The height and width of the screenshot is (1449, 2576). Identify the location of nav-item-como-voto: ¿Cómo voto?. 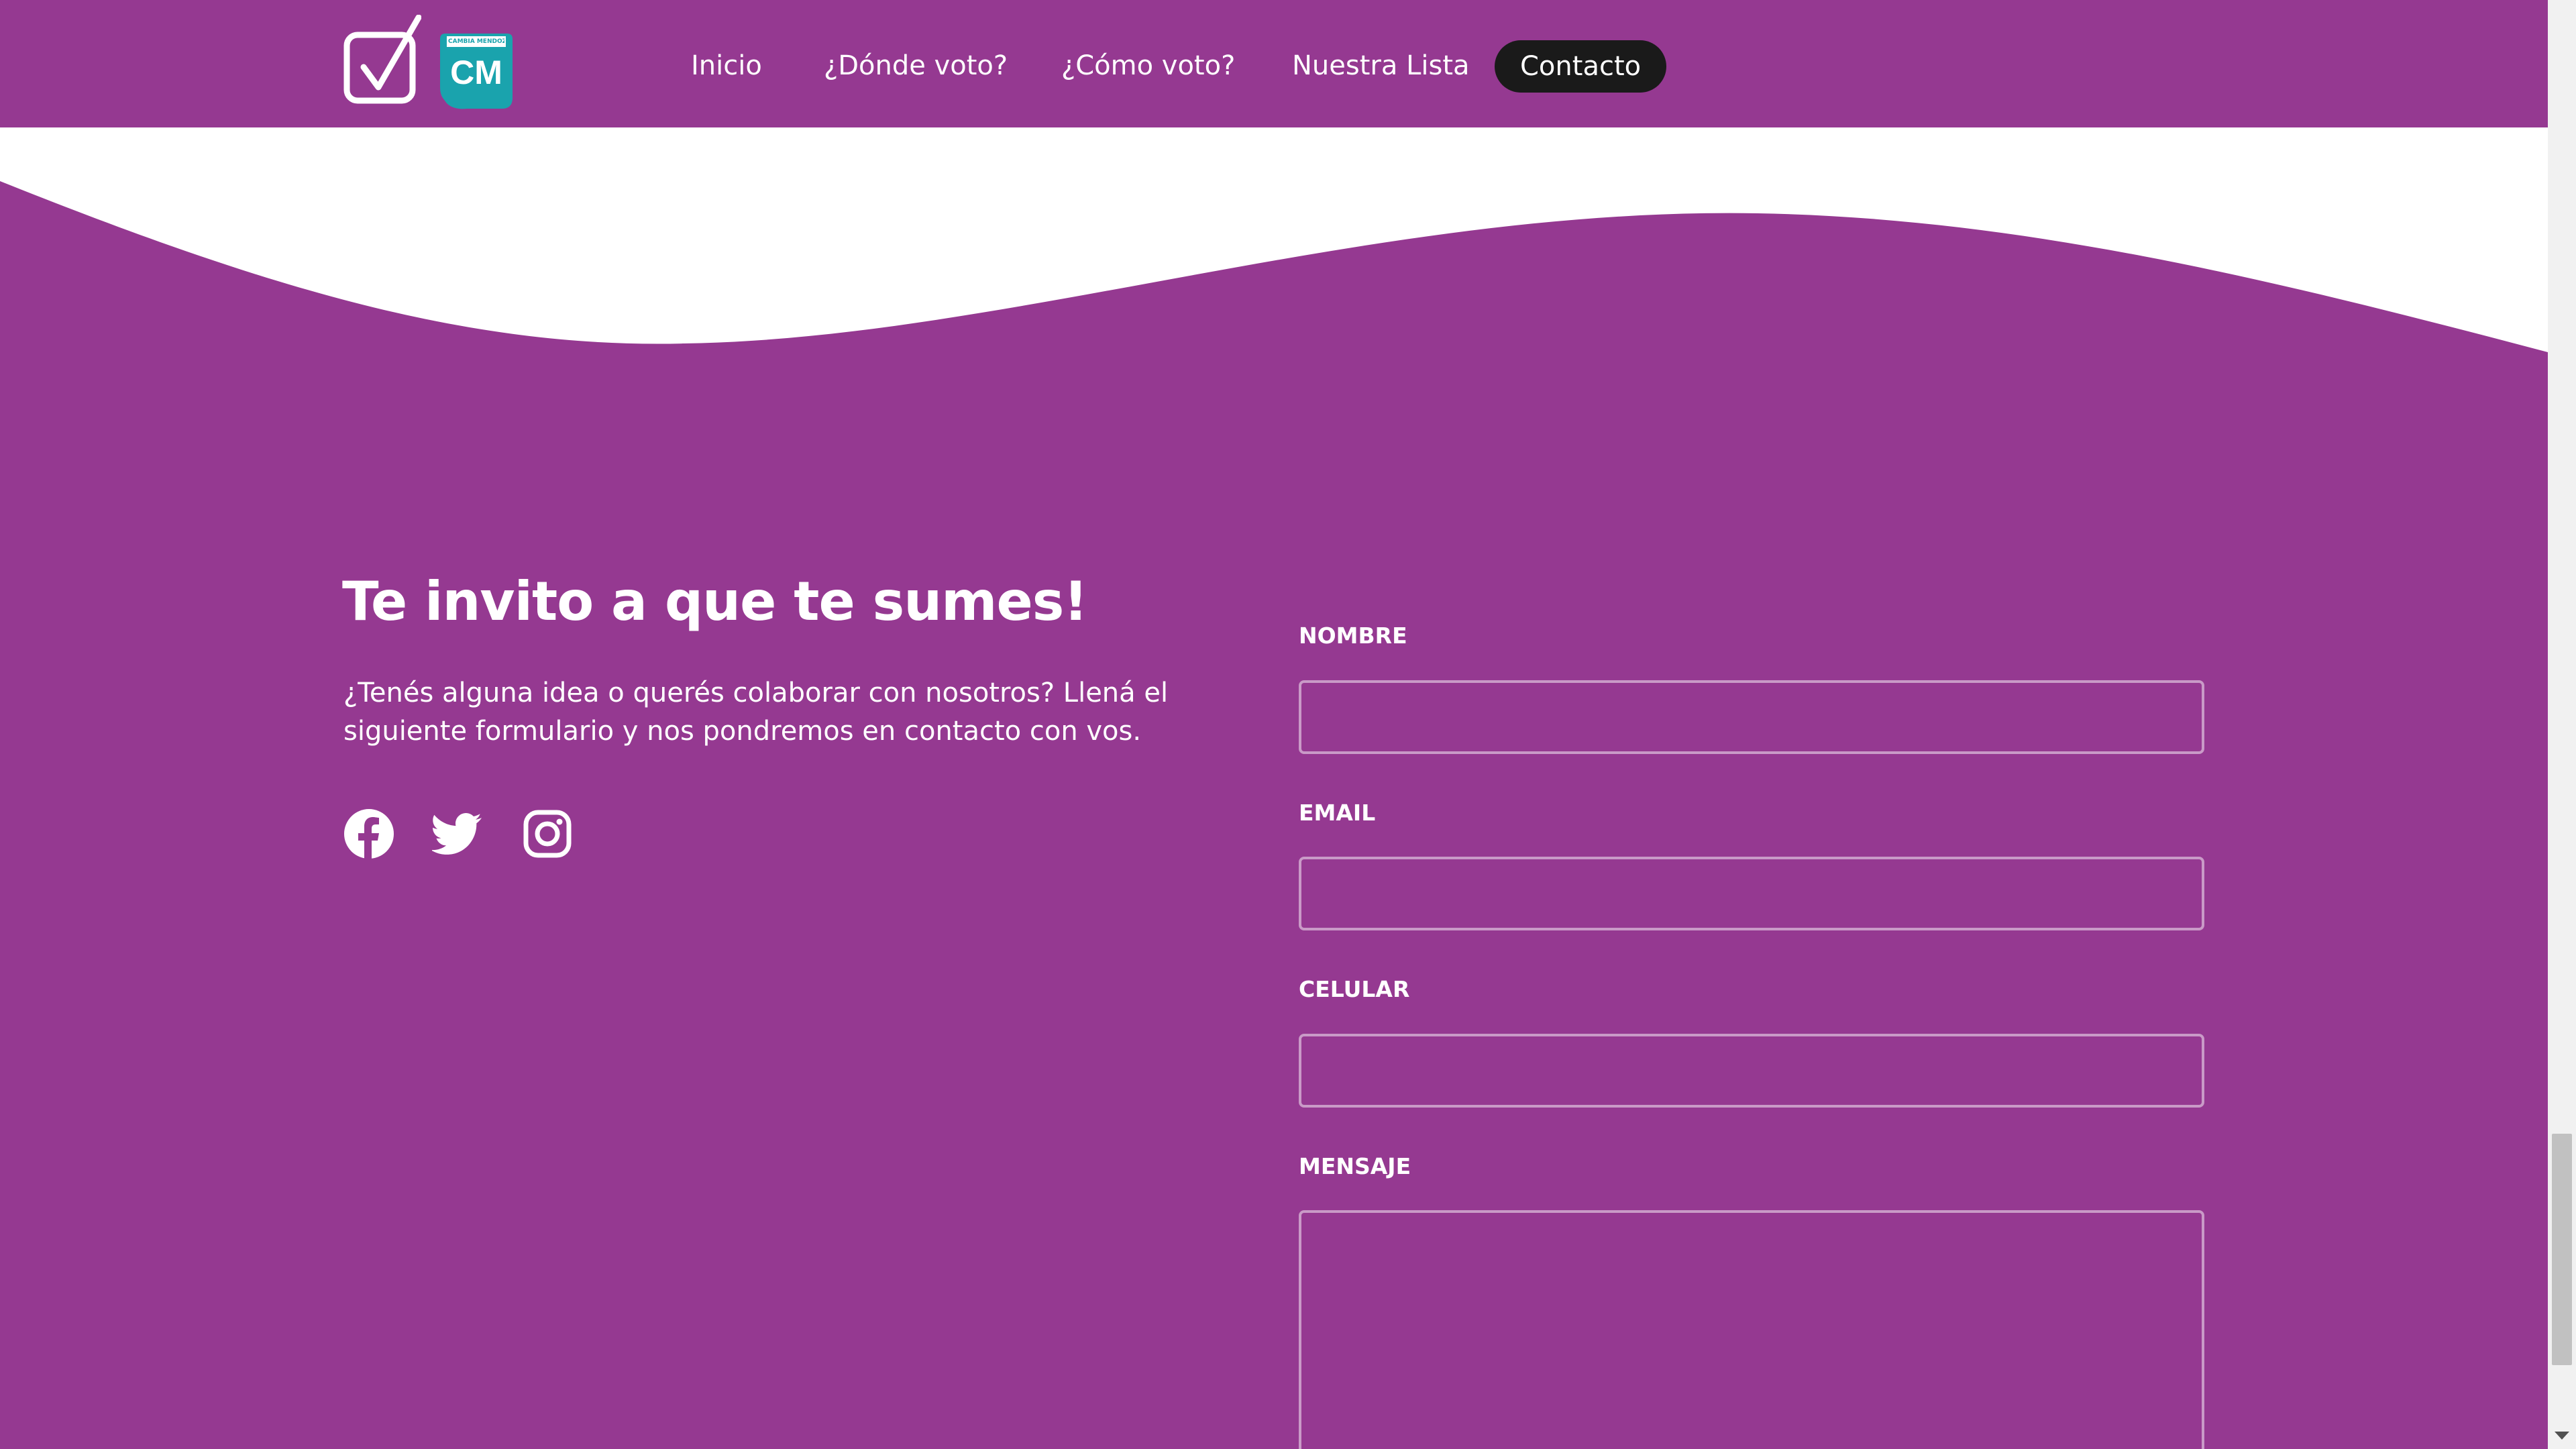
(1148, 66).